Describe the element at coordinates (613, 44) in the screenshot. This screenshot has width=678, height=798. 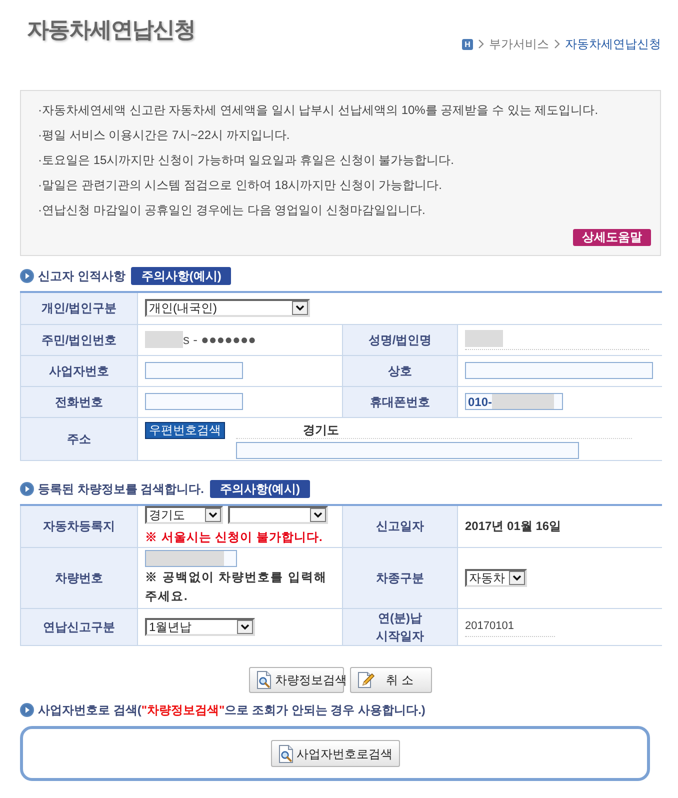
I see `breadcrumb-link: 자동차세연납신청` at that location.